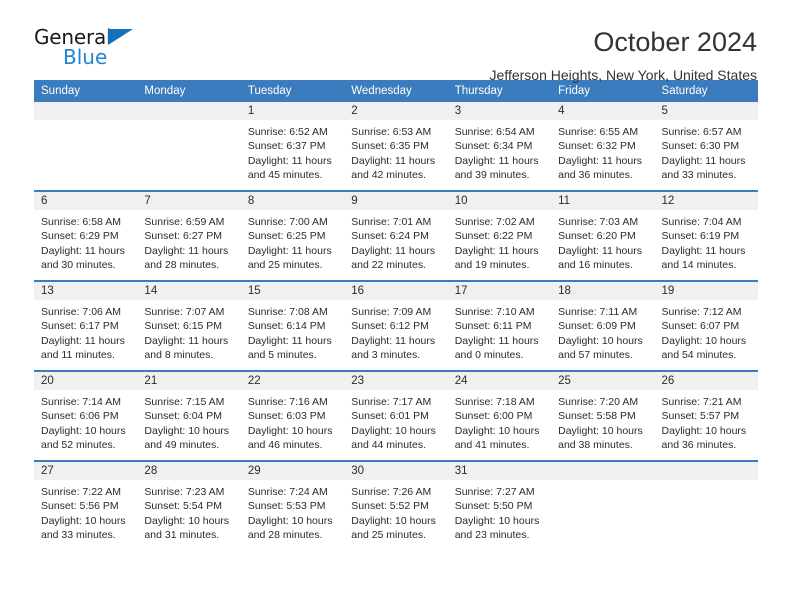 The width and height of the screenshot is (792, 612). I want to click on sunset-time: Sunset: 6:17 PM, so click(80, 326).